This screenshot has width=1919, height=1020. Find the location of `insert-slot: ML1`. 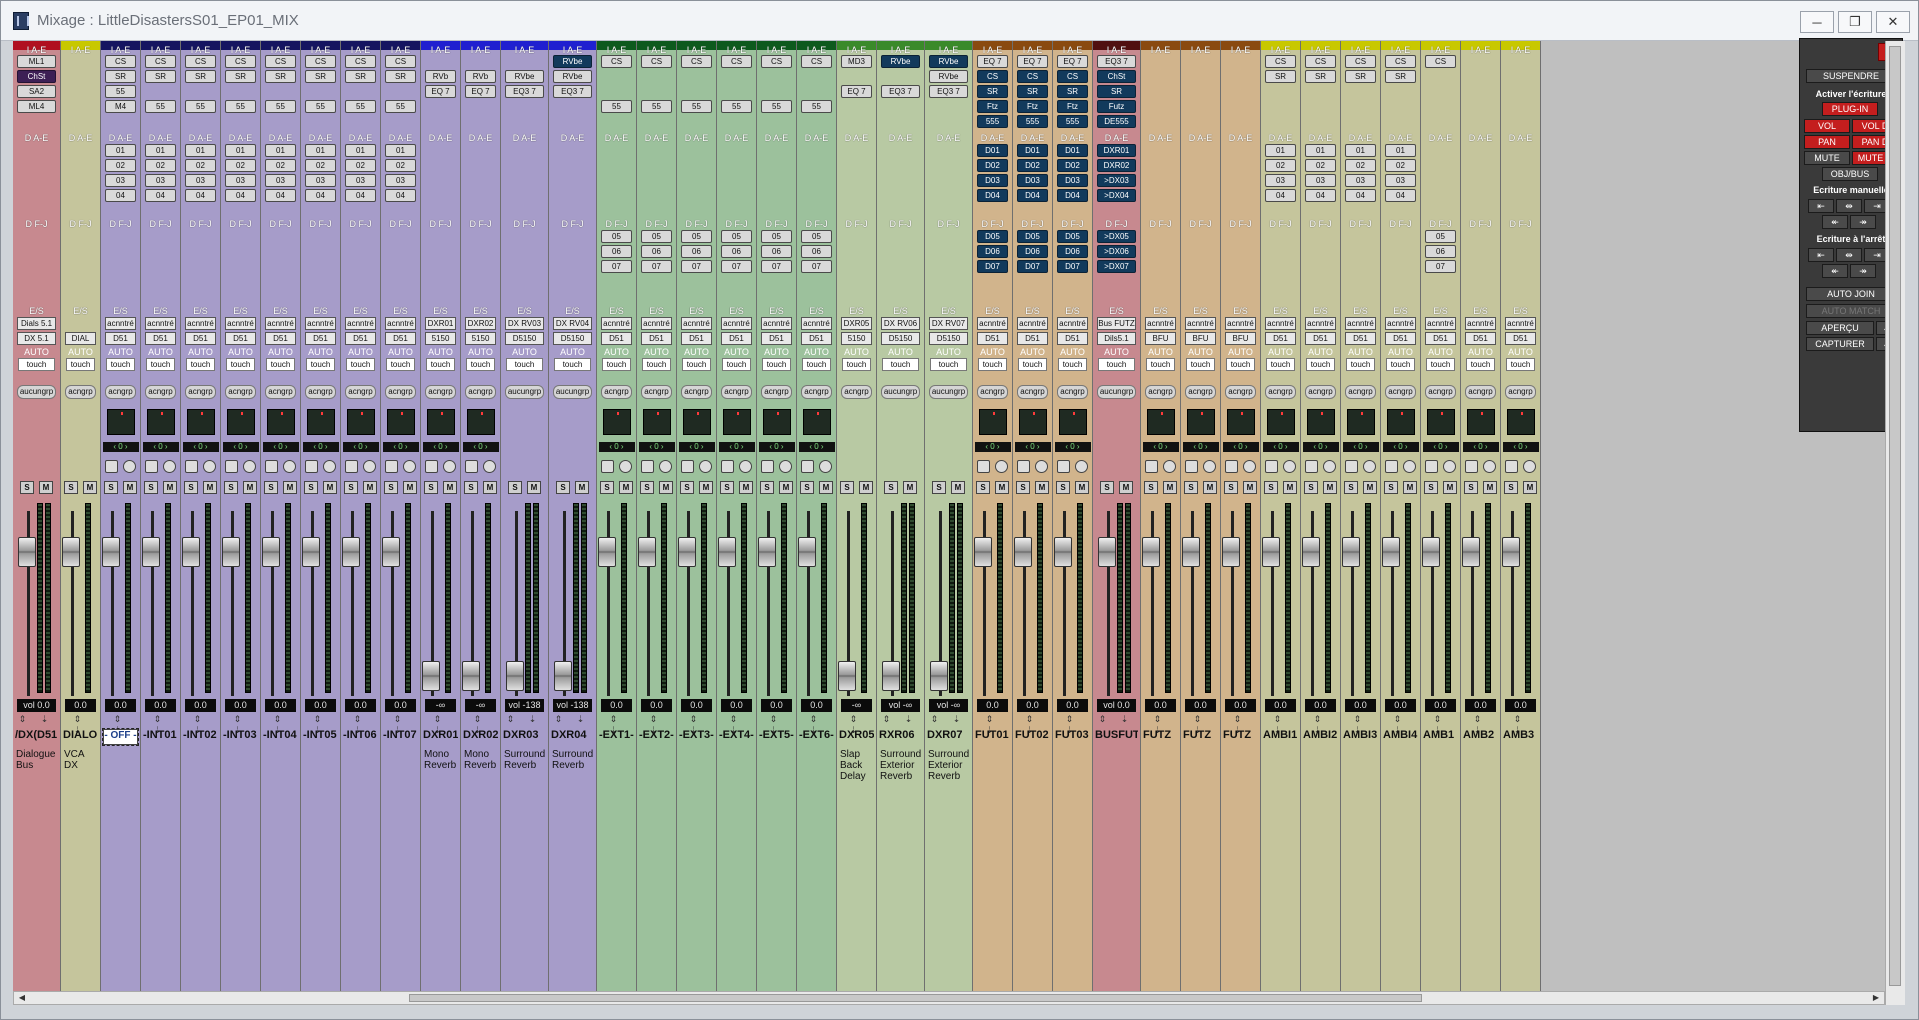

insert-slot: ML1 is located at coordinates (36, 61).